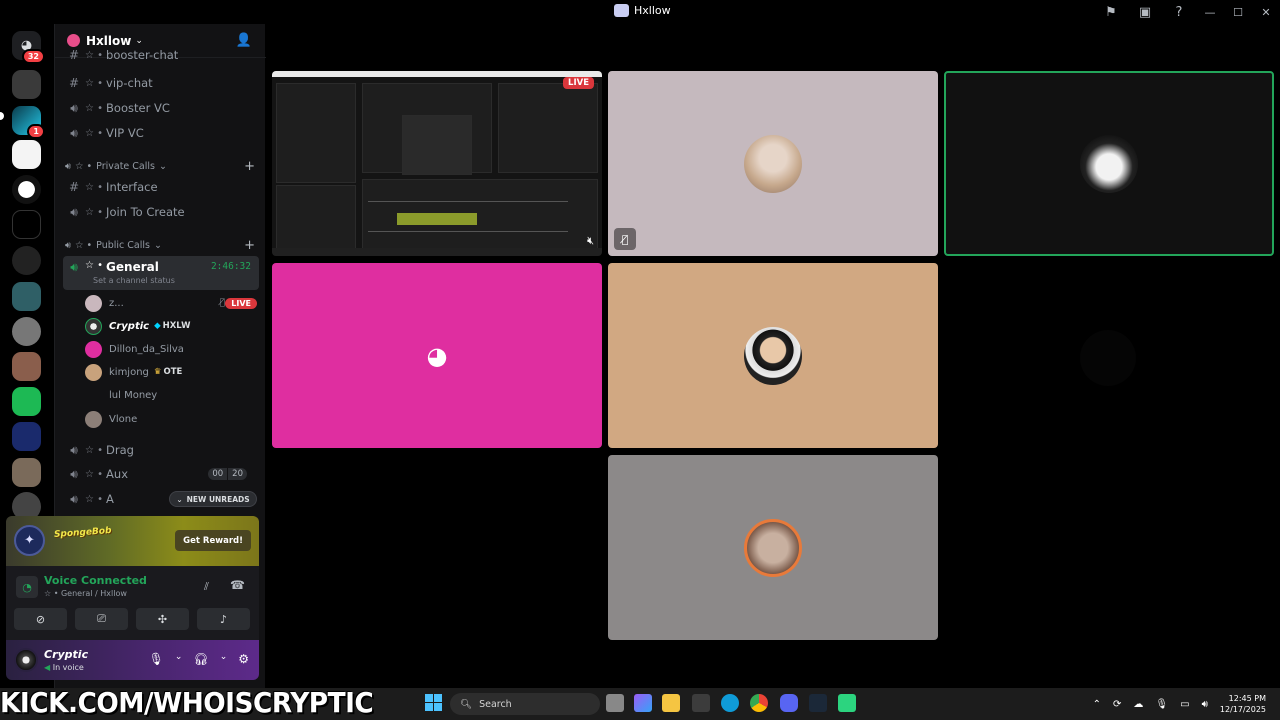  What do you see at coordinates (1117, 704) in the screenshot?
I see `sync-icon: ⟳` at bounding box center [1117, 704].